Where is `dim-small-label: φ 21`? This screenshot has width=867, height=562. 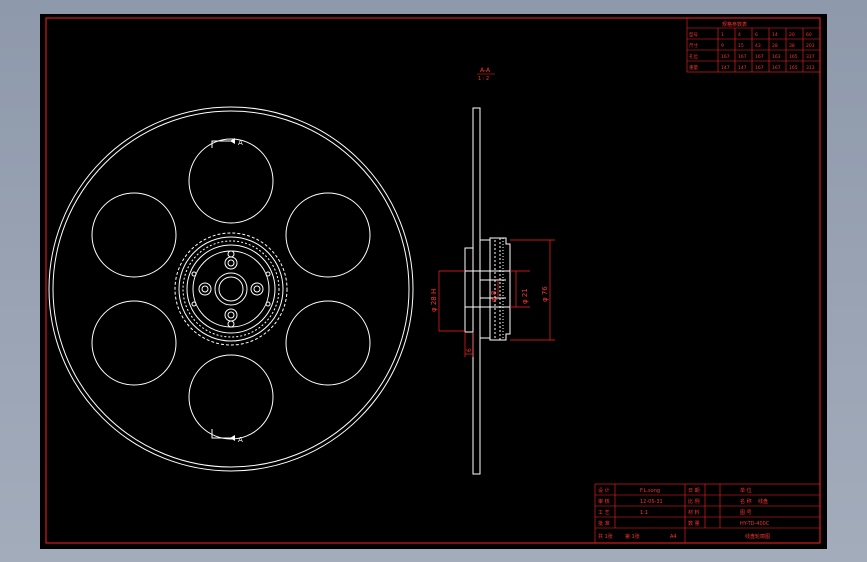 dim-small-label: φ 21 is located at coordinates (525, 296).